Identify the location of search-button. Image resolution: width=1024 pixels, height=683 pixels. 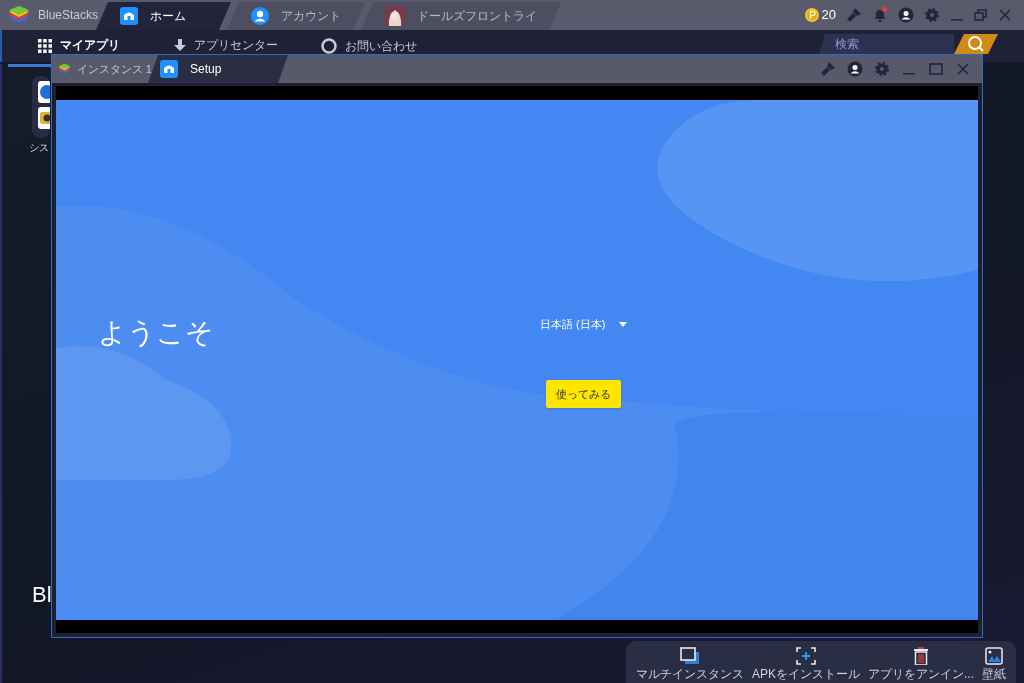
(976, 44).